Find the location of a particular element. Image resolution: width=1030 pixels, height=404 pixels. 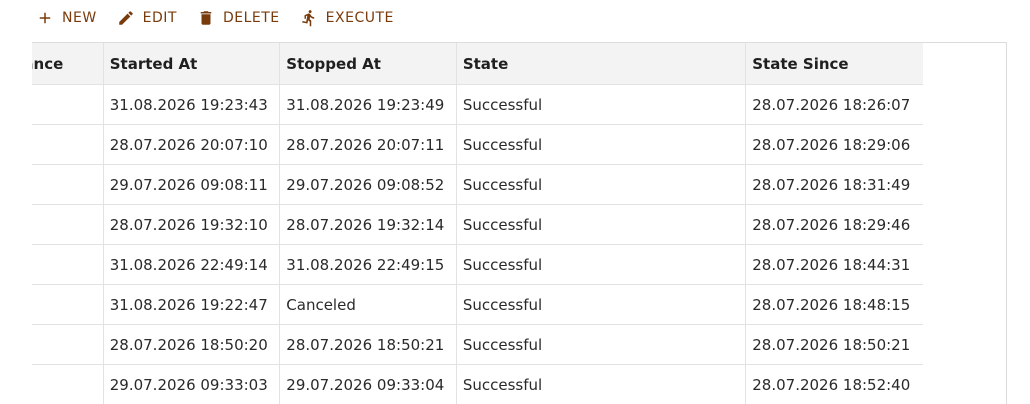

state-since-cell: 28.07.2026 18:44:31 is located at coordinates (834, 265).